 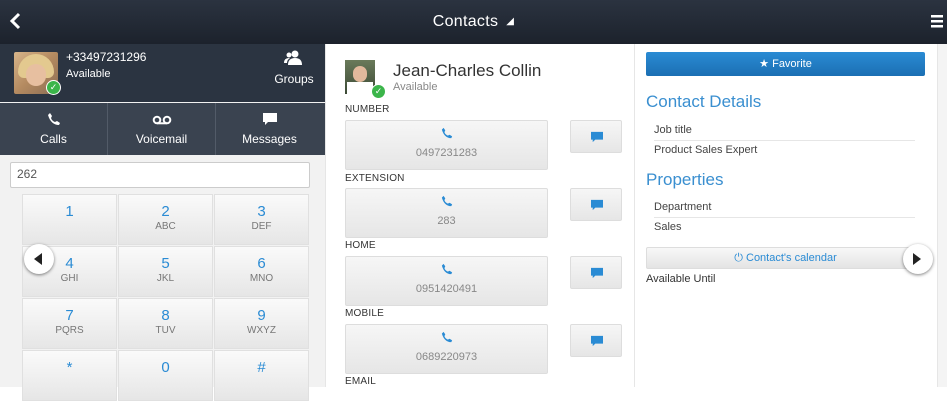 What do you see at coordinates (361, 381) in the screenshot?
I see `email-label: EMAIL` at bounding box center [361, 381].